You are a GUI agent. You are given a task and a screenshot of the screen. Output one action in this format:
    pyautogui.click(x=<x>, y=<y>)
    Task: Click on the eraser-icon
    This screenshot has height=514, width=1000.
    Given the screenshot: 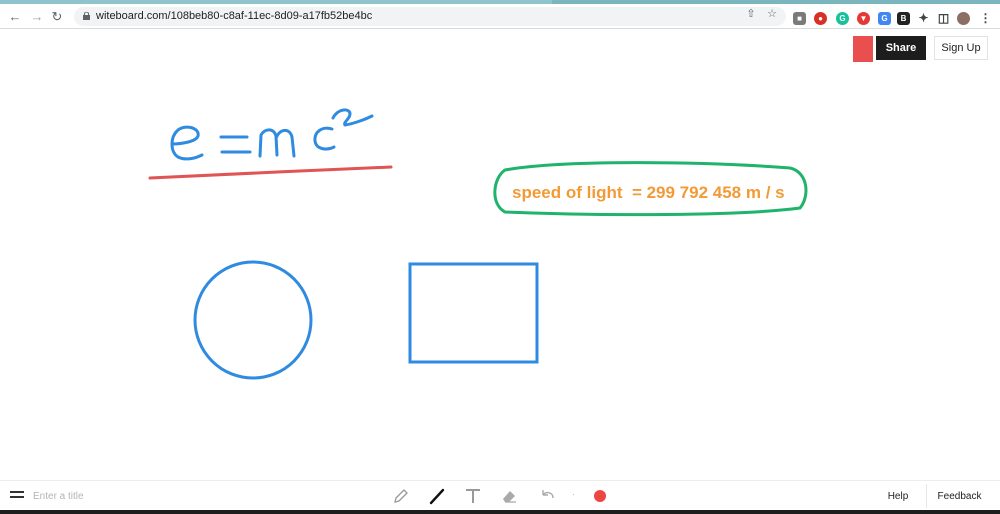 What is the action you would take?
    pyautogui.click(x=509, y=496)
    